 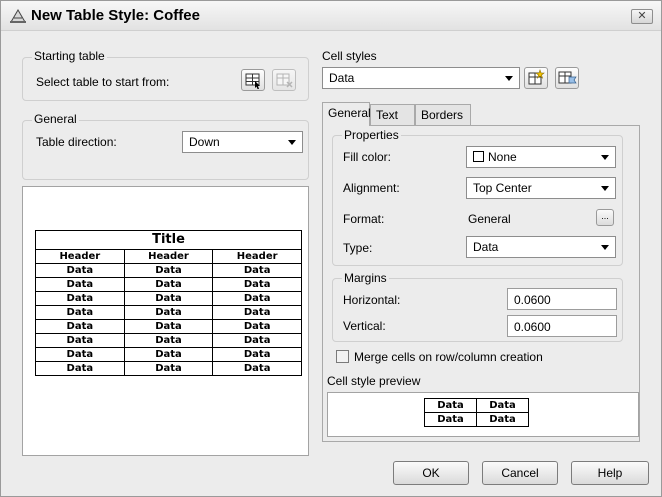 I want to click on alignment-dropdown: Top Center, so click(x=541, y=188).